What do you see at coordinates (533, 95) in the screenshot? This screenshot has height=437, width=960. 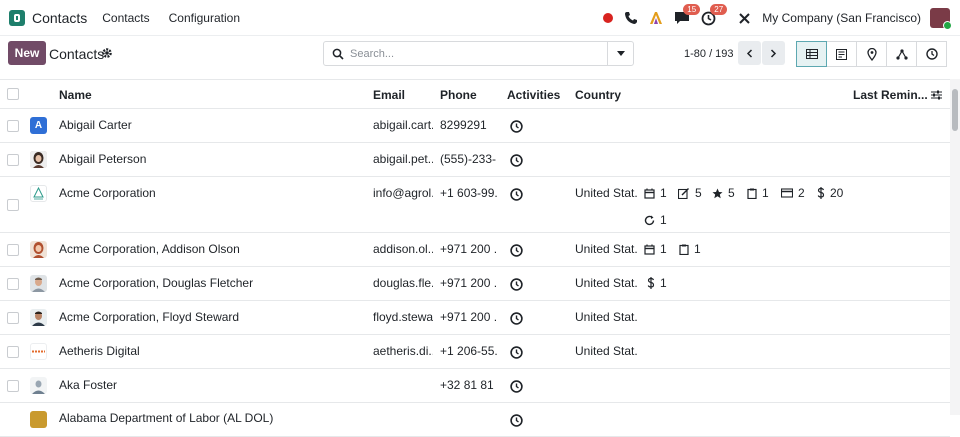 I see `column-activities: Activities` at bounding box center [533, 95].